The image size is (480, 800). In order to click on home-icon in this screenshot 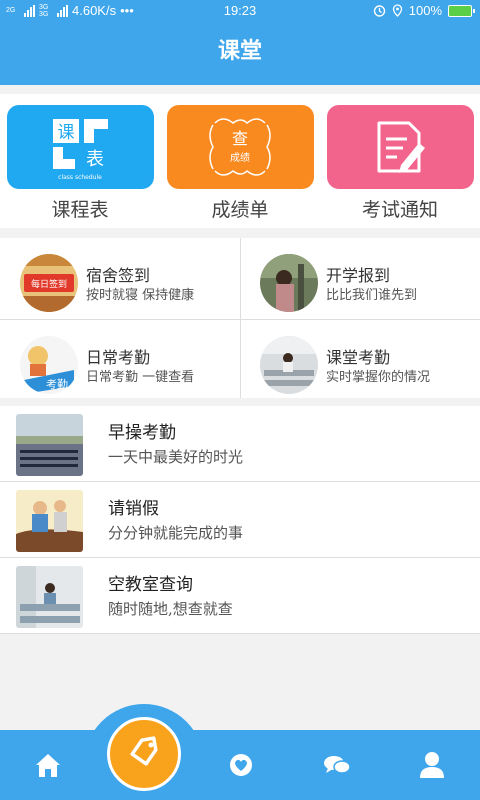, I will do `click(48, 765)`.